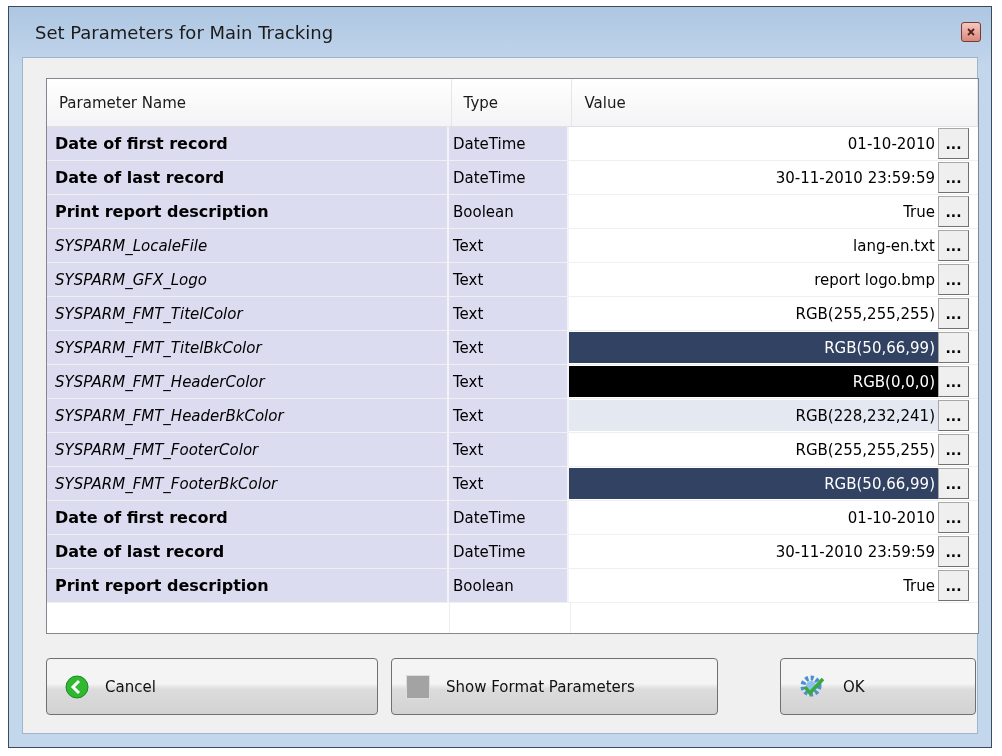 Image resolution: width=1002 pixels, height=756 pixels. What do you see at coordinates (753, 245) in the screenshot?
I see `value-cell: lang-en.txt` at bounding box center [753, 245].